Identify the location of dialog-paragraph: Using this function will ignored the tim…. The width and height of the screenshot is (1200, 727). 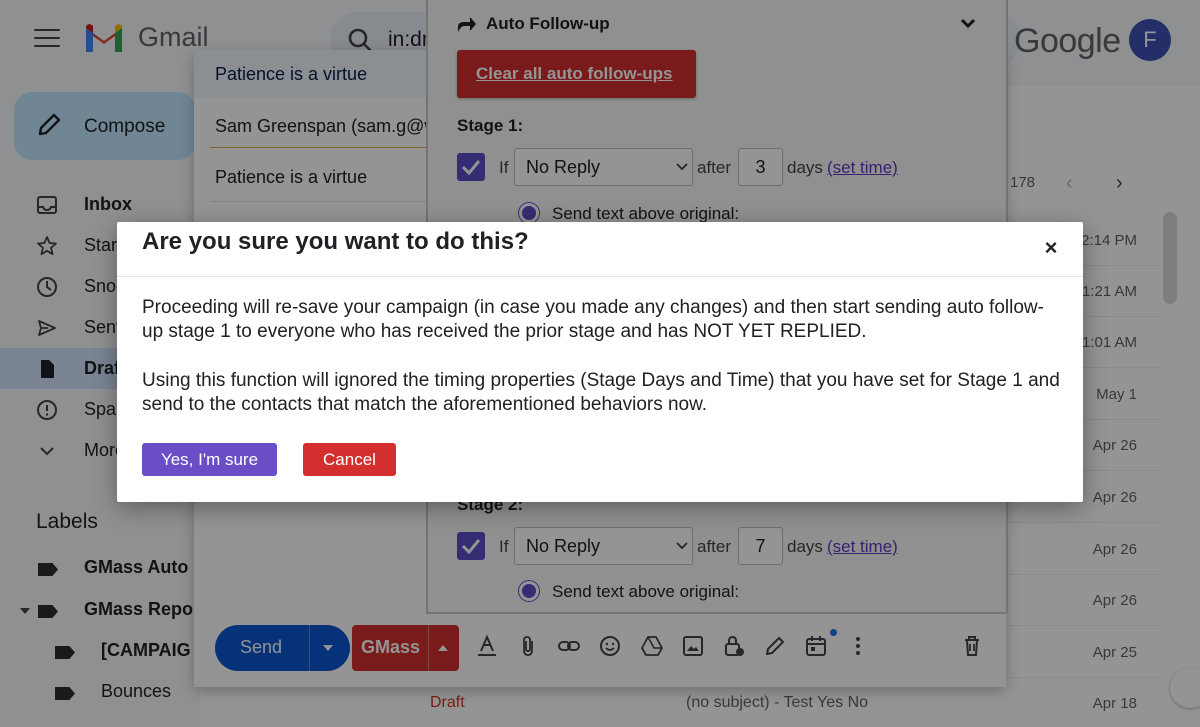
(601, 392).